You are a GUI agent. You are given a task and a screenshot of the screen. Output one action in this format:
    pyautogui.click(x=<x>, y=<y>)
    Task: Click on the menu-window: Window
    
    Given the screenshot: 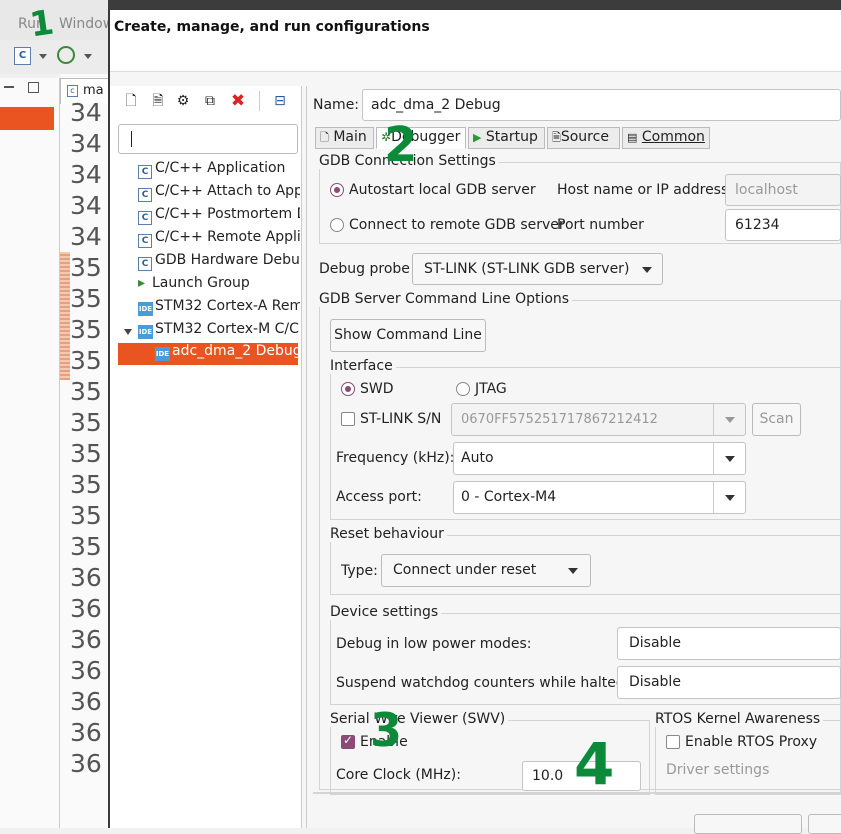 What is the action you would take?
    pyautogui.click(x=86, y=24)
    